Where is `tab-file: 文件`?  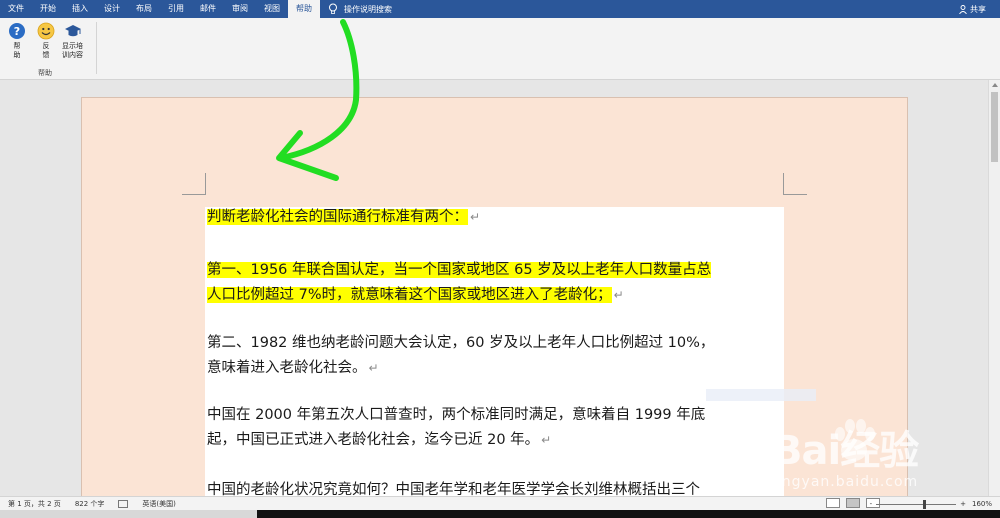 tab-file: 文件 is located at coordinates (16, 9).